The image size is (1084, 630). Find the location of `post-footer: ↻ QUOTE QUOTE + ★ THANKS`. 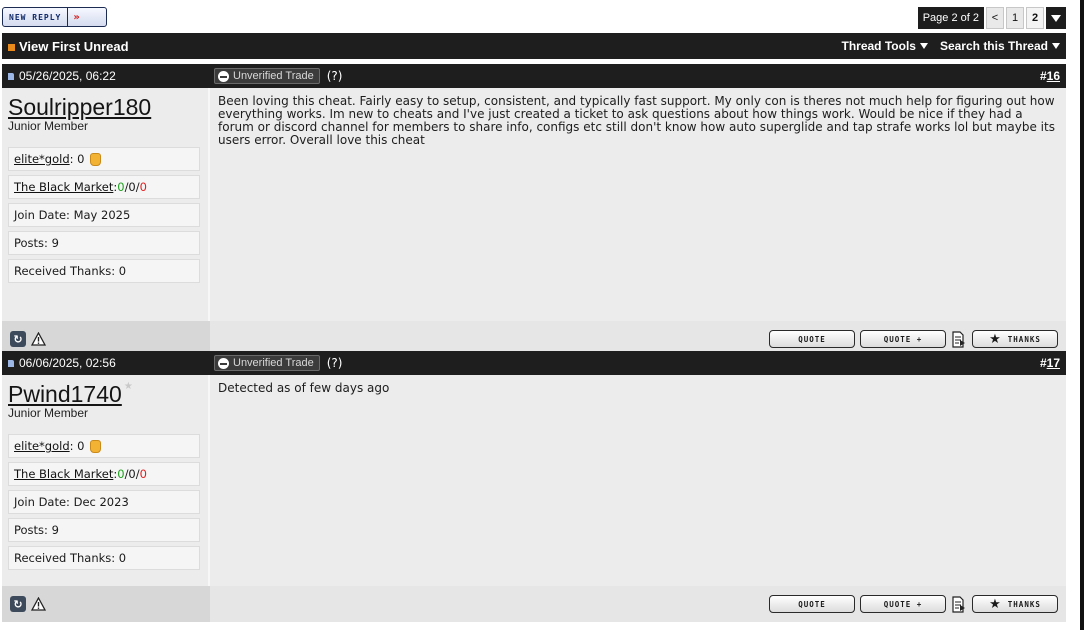

post-footer: ↻ QUOTE QUOTE + ★ THANKS is located at coordinates (534, 604).